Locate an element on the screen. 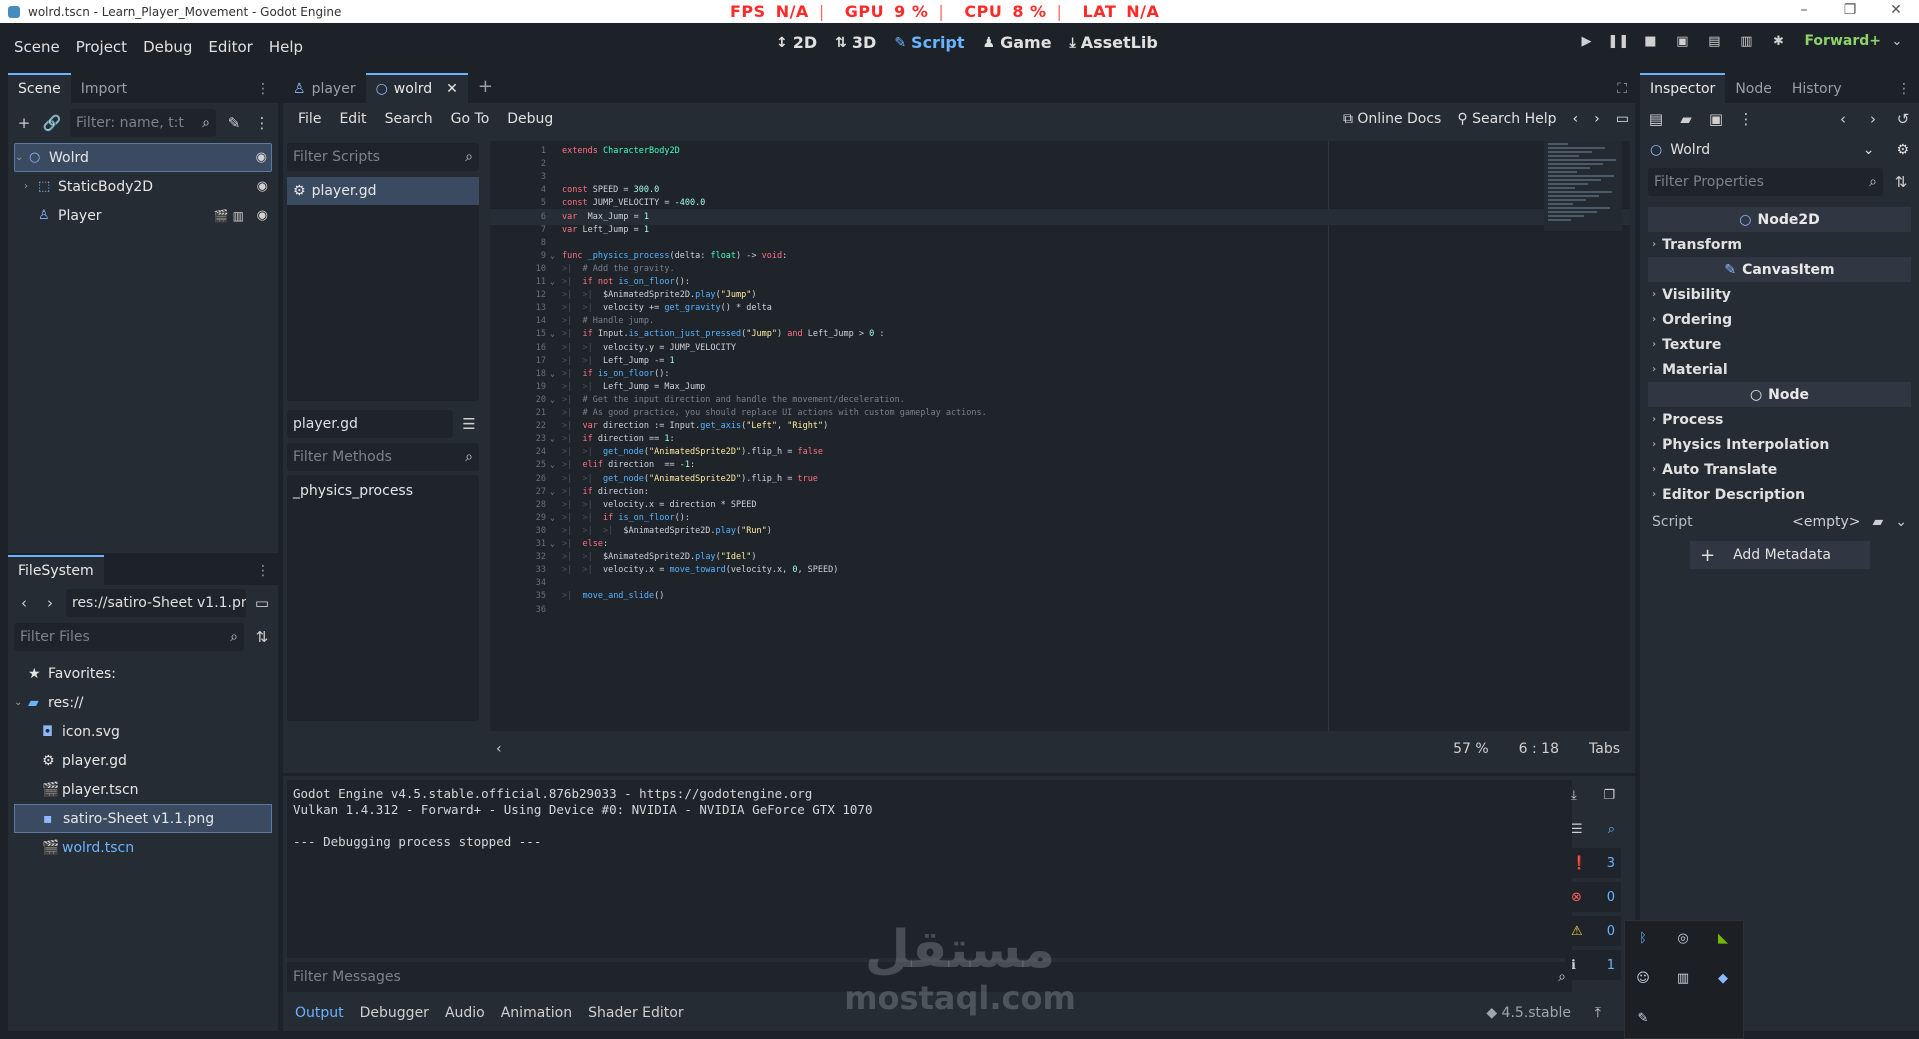 This screenshot has height=1039, width=1919. scene-tab-player: ♙ player is located at coordinates (324, 89).